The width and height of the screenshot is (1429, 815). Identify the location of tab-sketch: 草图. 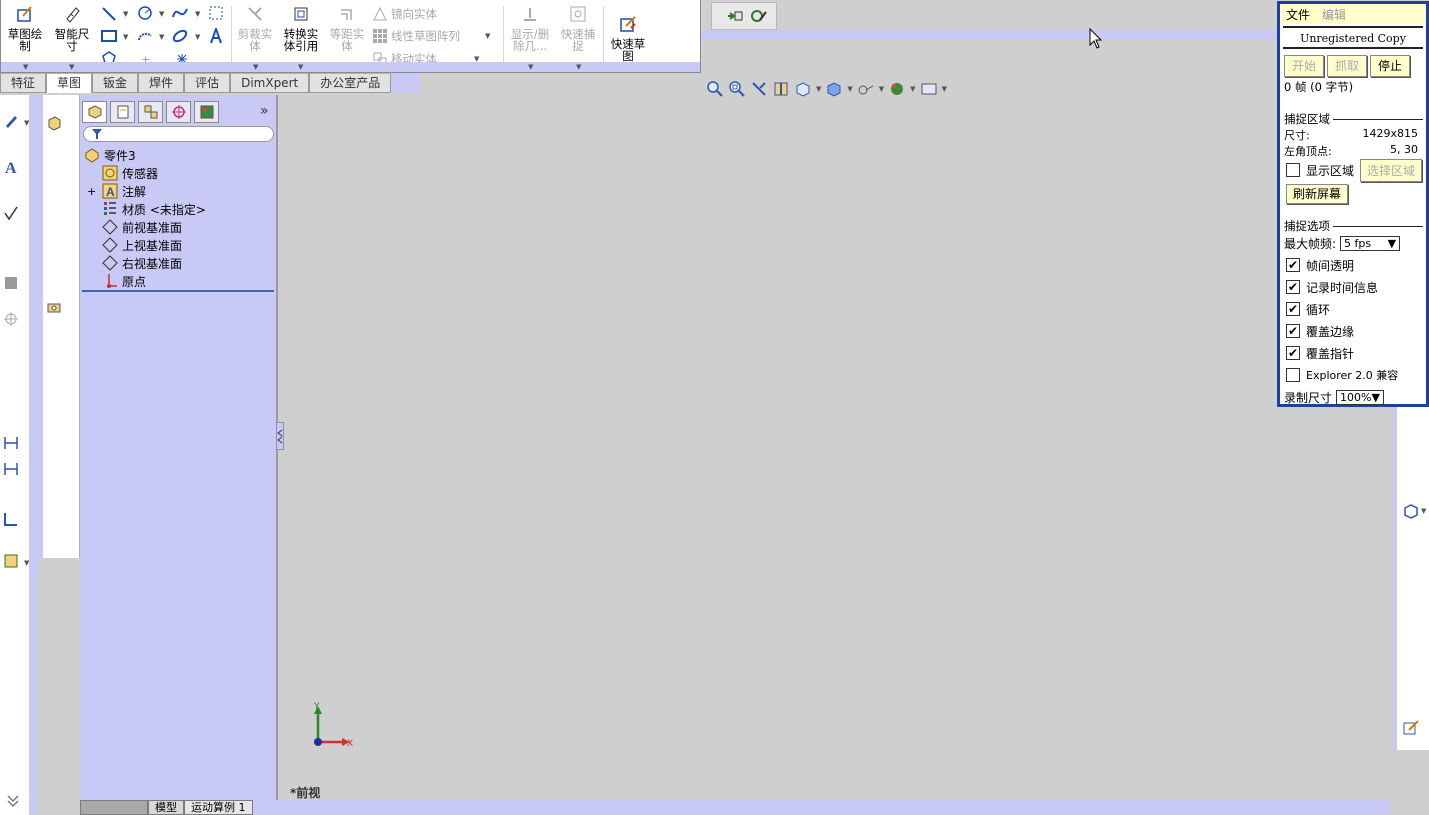
(69, 83).